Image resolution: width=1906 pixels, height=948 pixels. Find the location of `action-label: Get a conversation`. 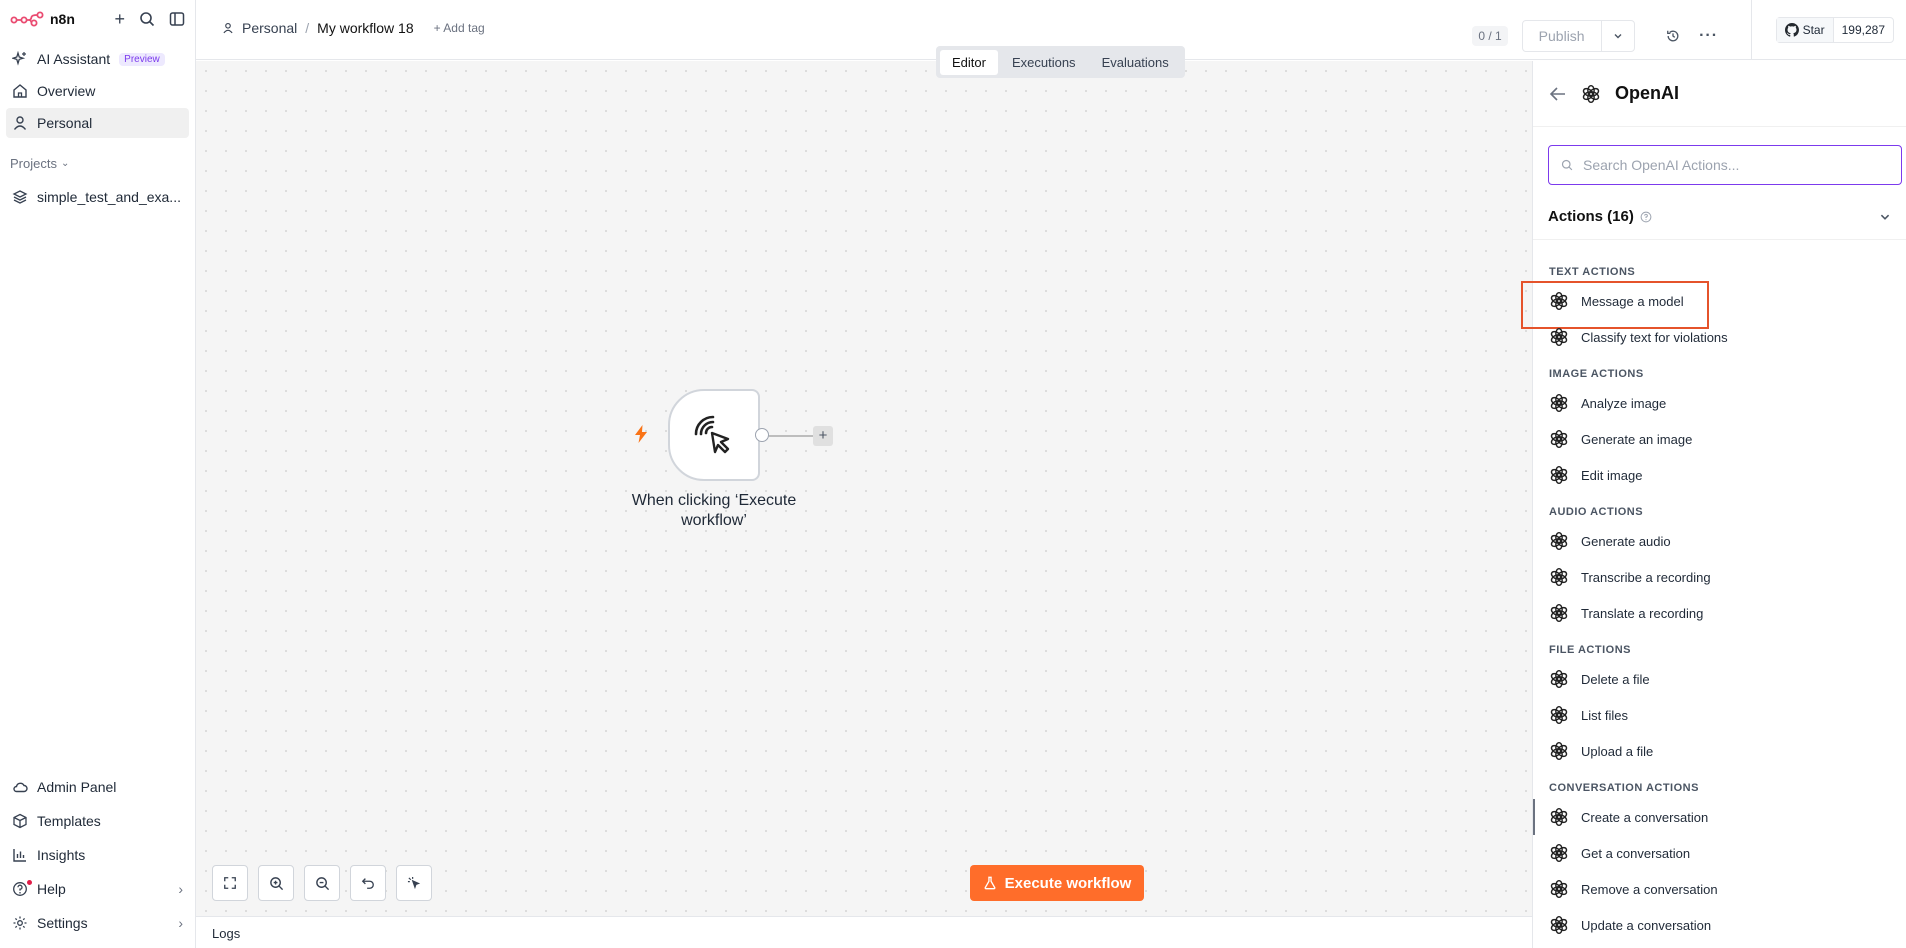

action-label: Get a conversation is located at coordinates (1636, 853).